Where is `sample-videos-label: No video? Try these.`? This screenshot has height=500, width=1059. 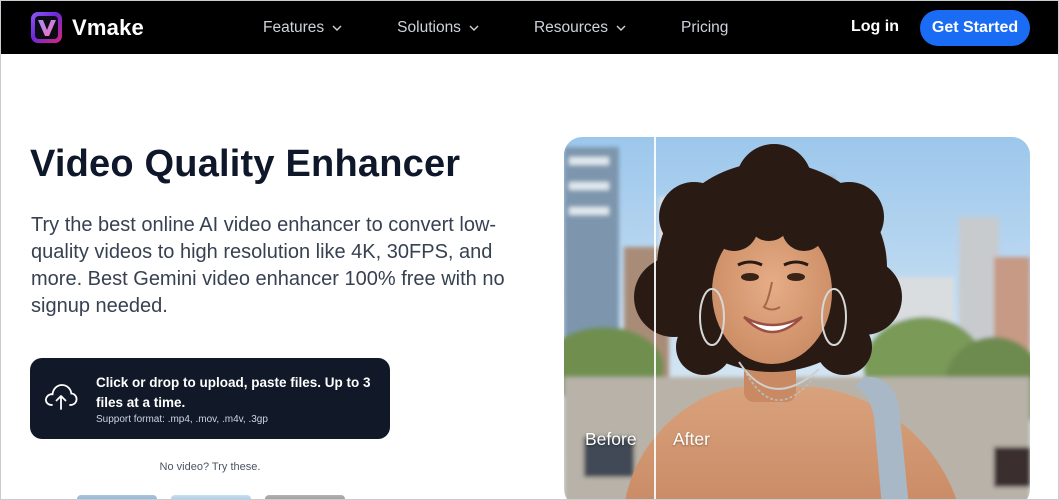 sample-videos-label: No video? Try these. is located at coordinates (210, 467).